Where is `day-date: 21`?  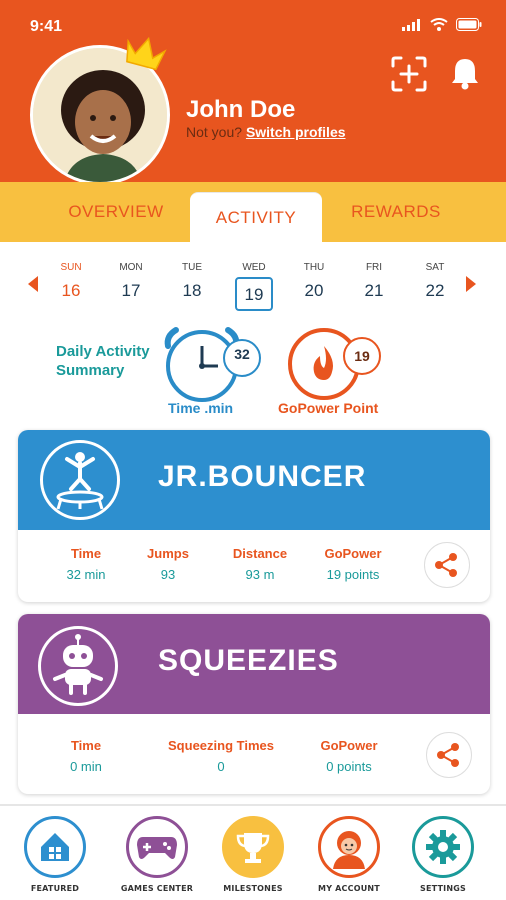
day-date: 21 is located at coordinates (374, 290).